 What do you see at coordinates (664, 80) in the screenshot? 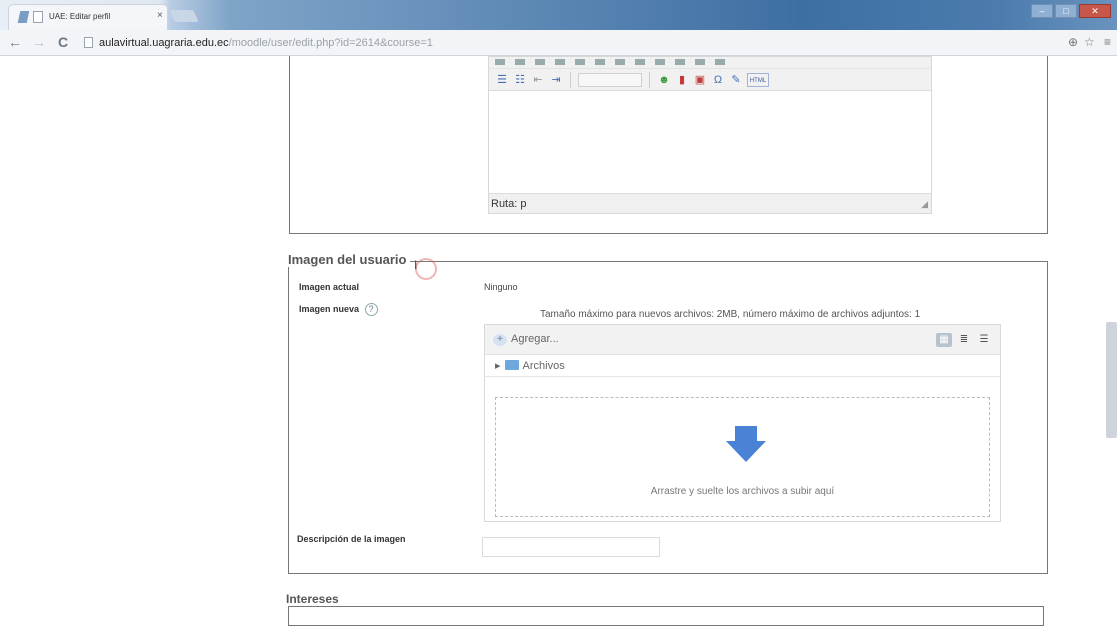
I see `emoticon-icon: ☻` at bounding box center [664, 80].